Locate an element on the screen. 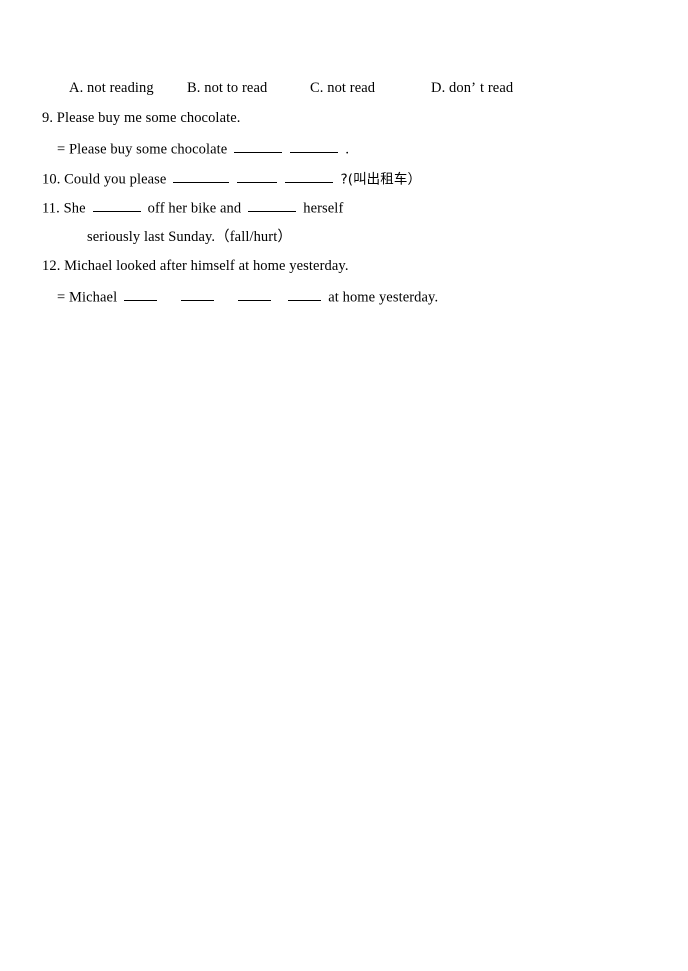 This screenshot has width=688, height=971. option-d-text-after: t read is located at coordinates (497, 88).